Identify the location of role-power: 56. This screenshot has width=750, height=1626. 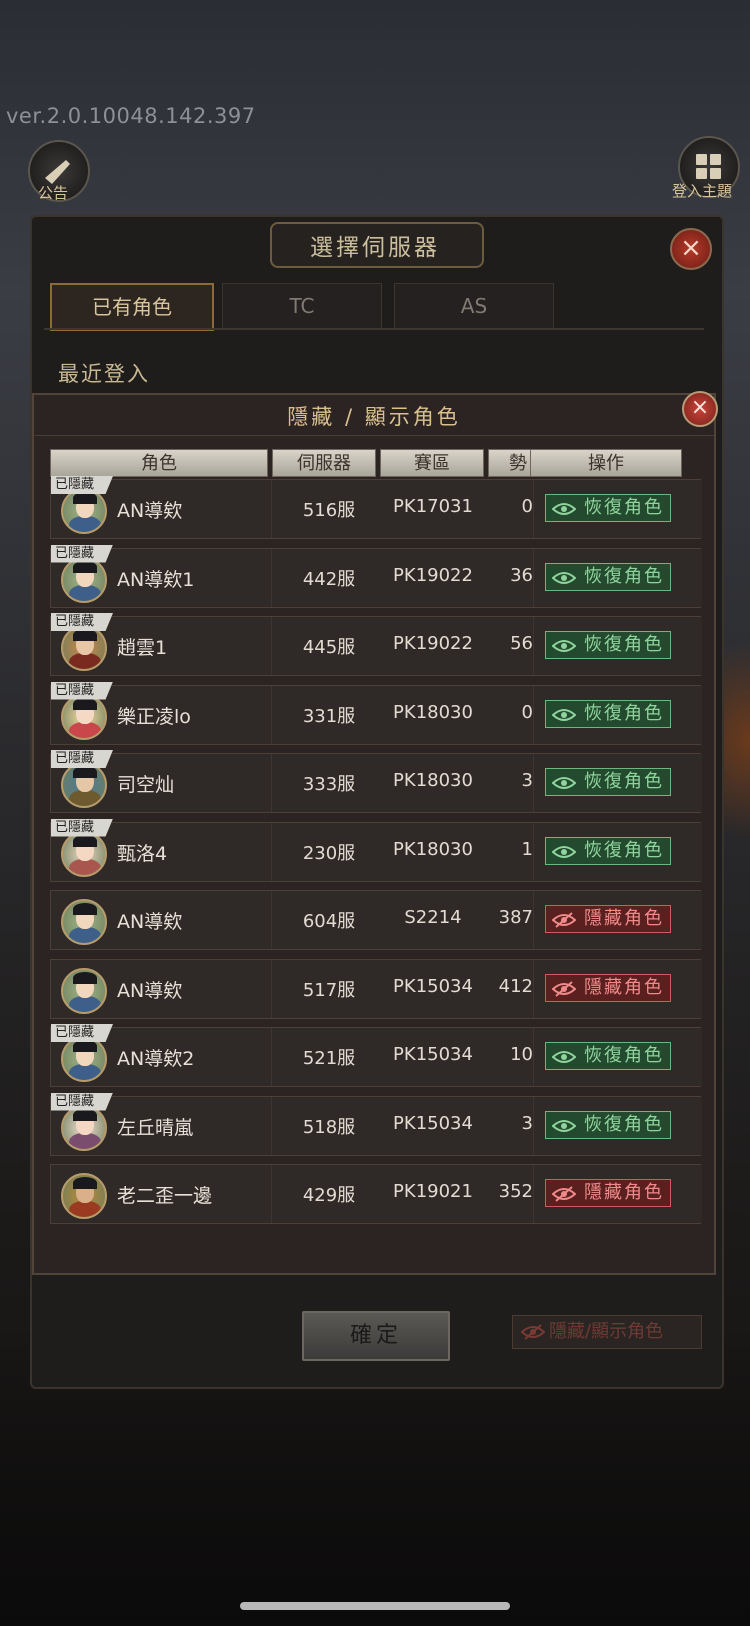
(521, 643).